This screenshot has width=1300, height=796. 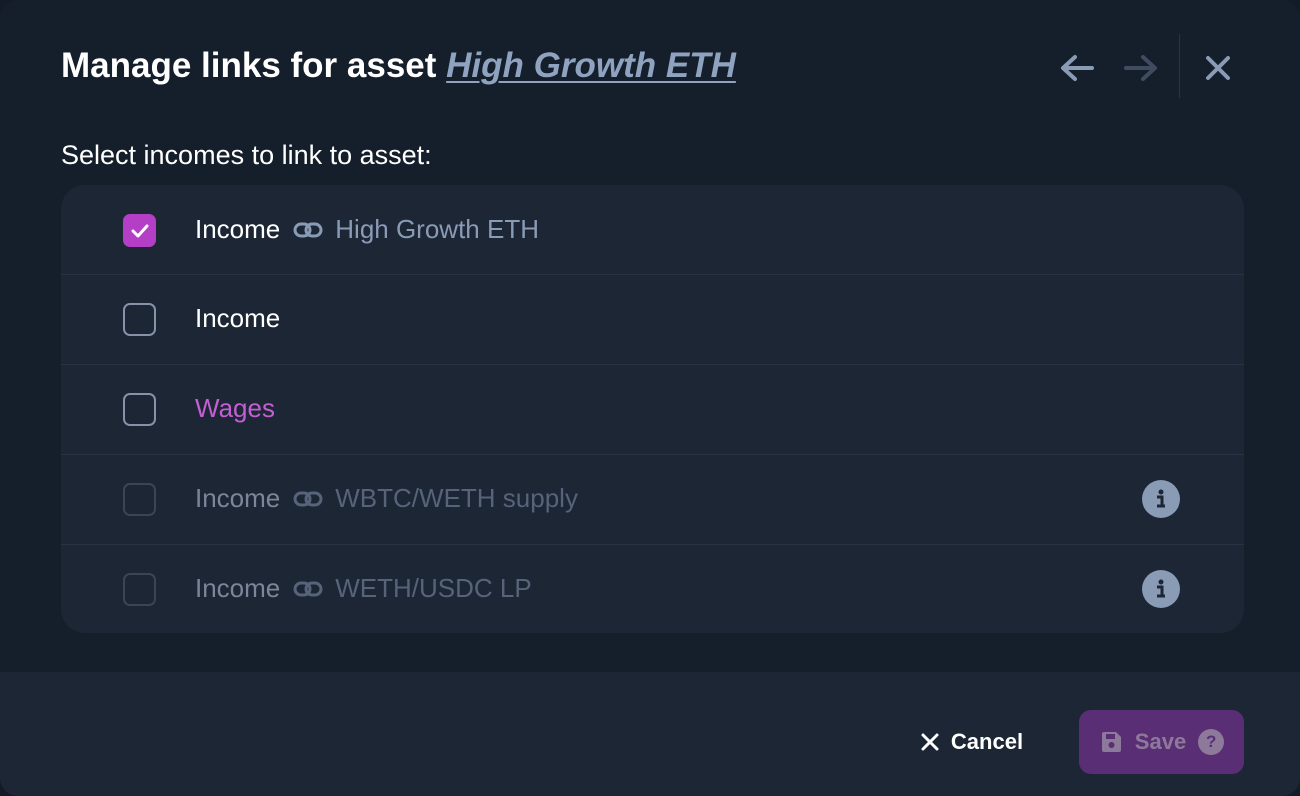 What do you see at coordinates (1111, 742) in the screenshot?
I see `floppy-disk-icon` at bounding box center [1111, 742].